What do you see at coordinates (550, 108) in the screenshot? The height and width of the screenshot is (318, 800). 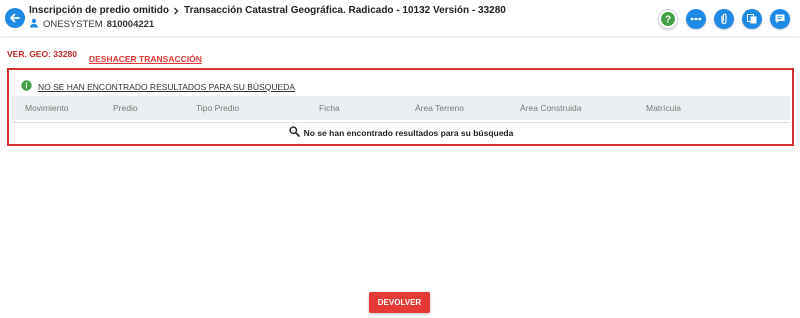 I see `column-header-area-construida: Área Construida` at bounding box center [550, 108].